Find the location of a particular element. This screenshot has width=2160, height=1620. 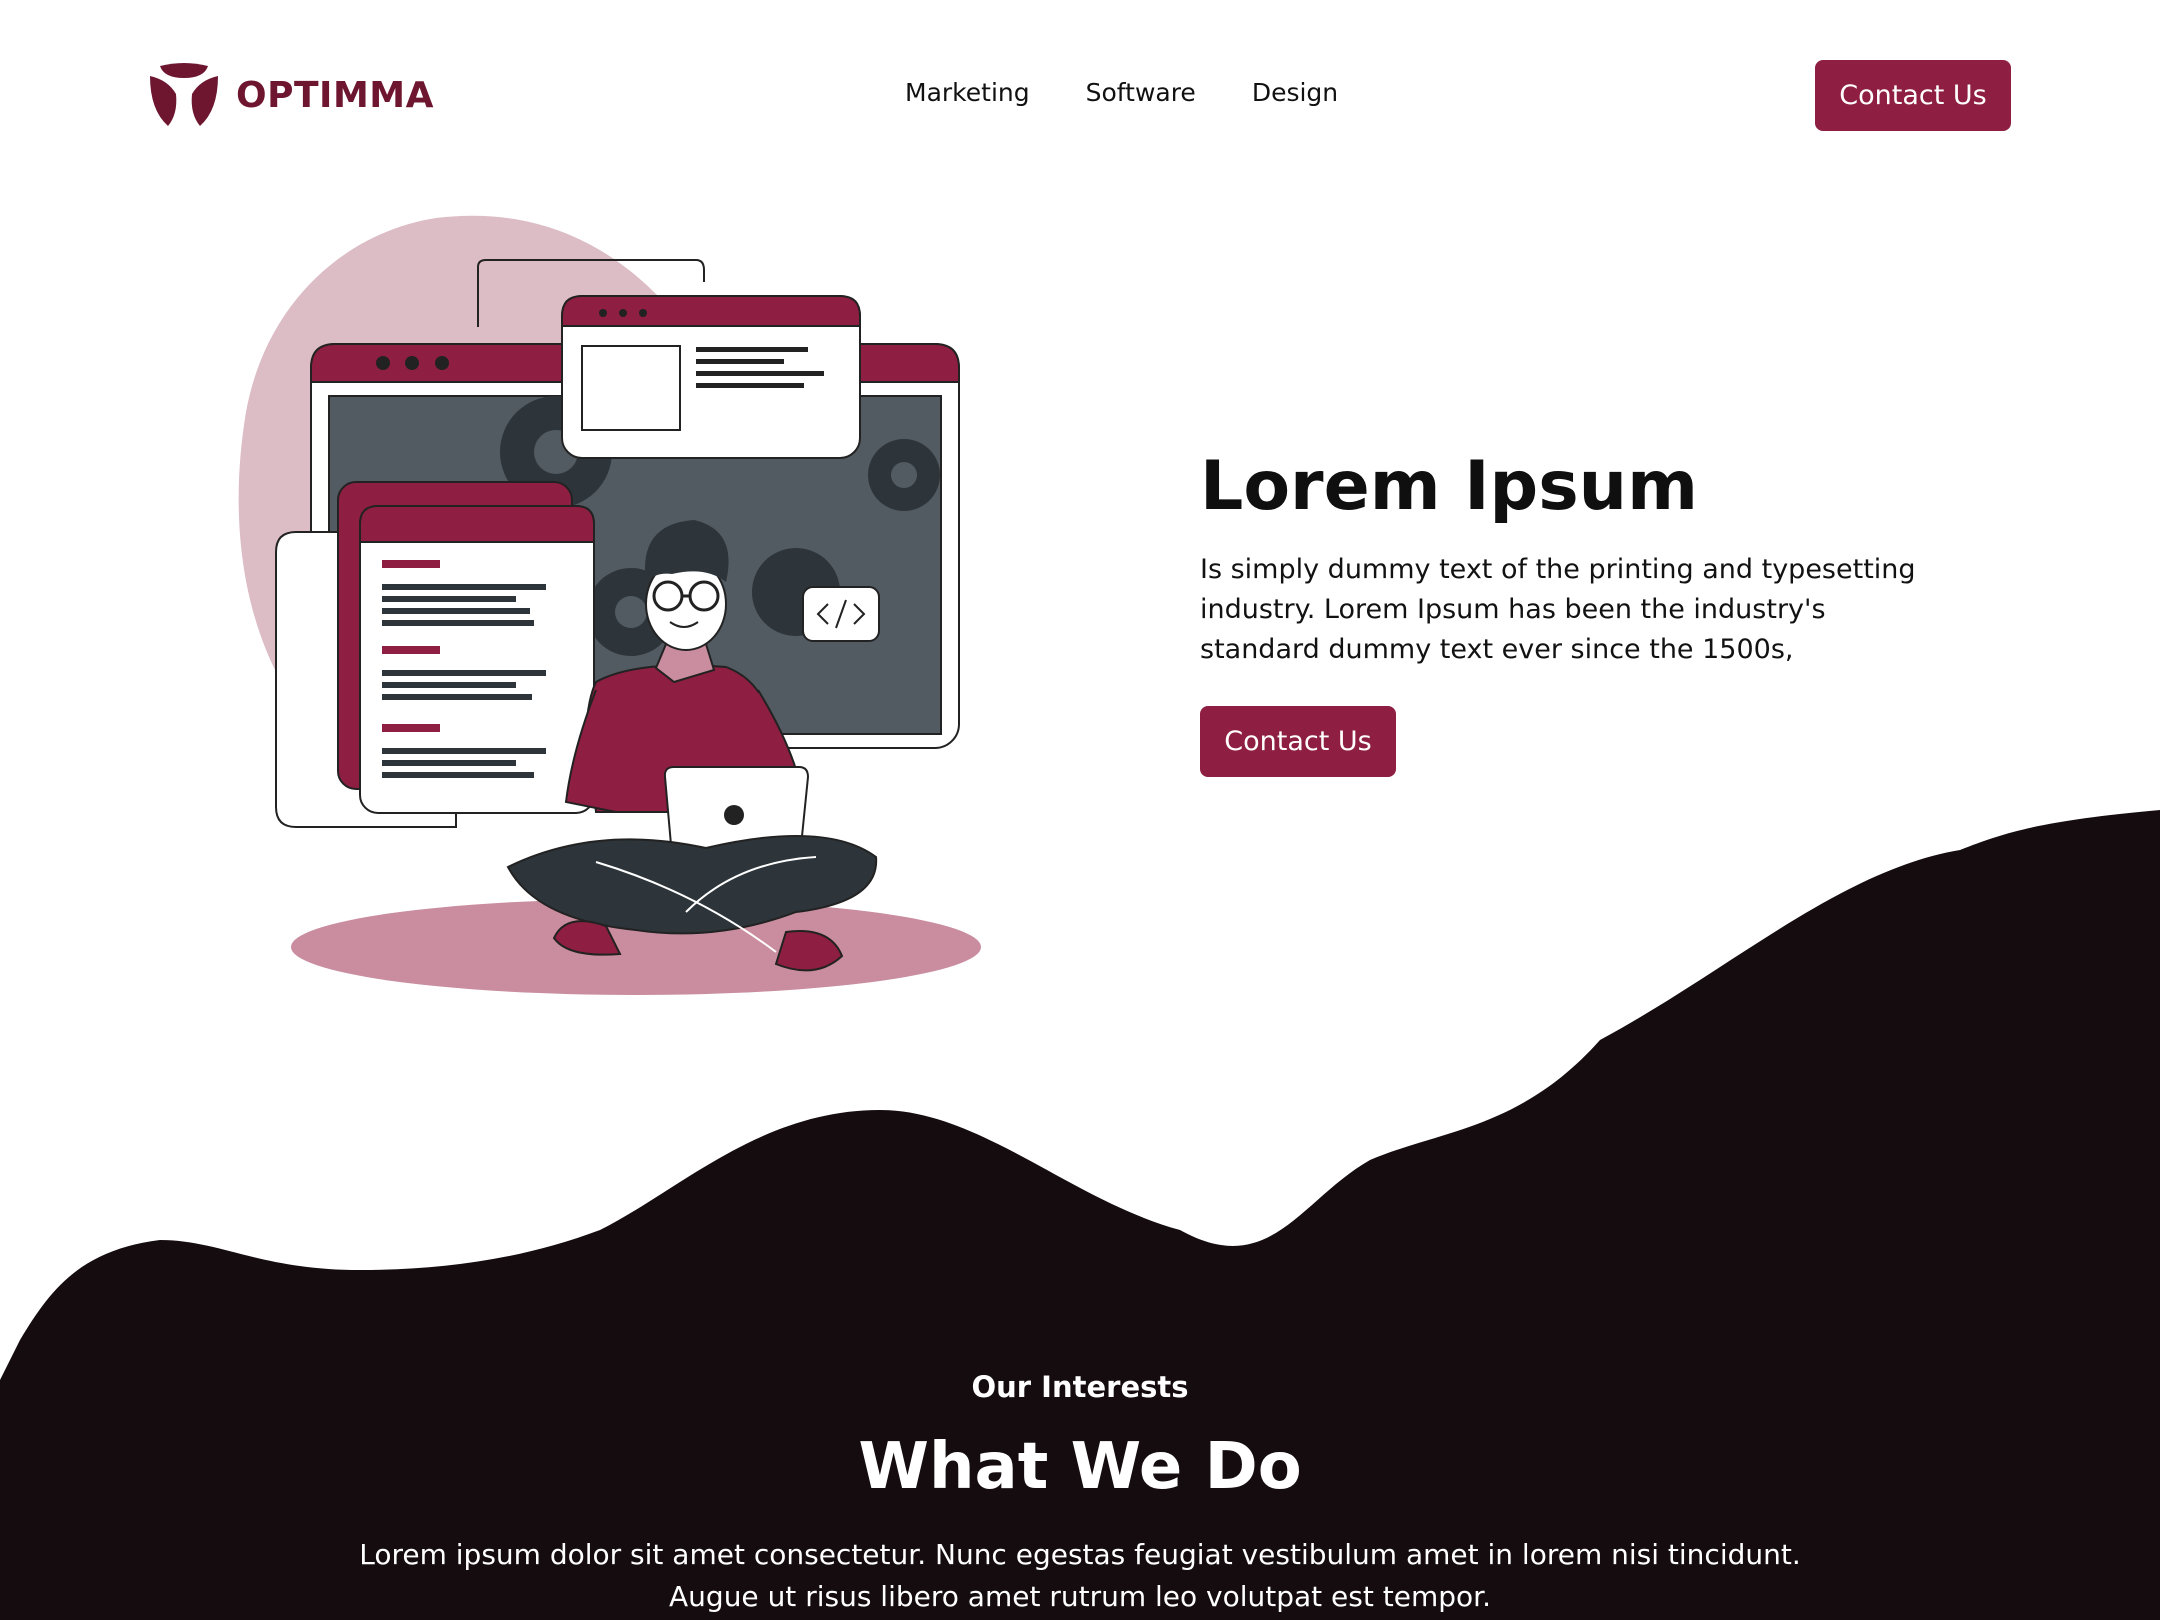

brand-logo: OPTIMMA is located at coordinates (291, 95).